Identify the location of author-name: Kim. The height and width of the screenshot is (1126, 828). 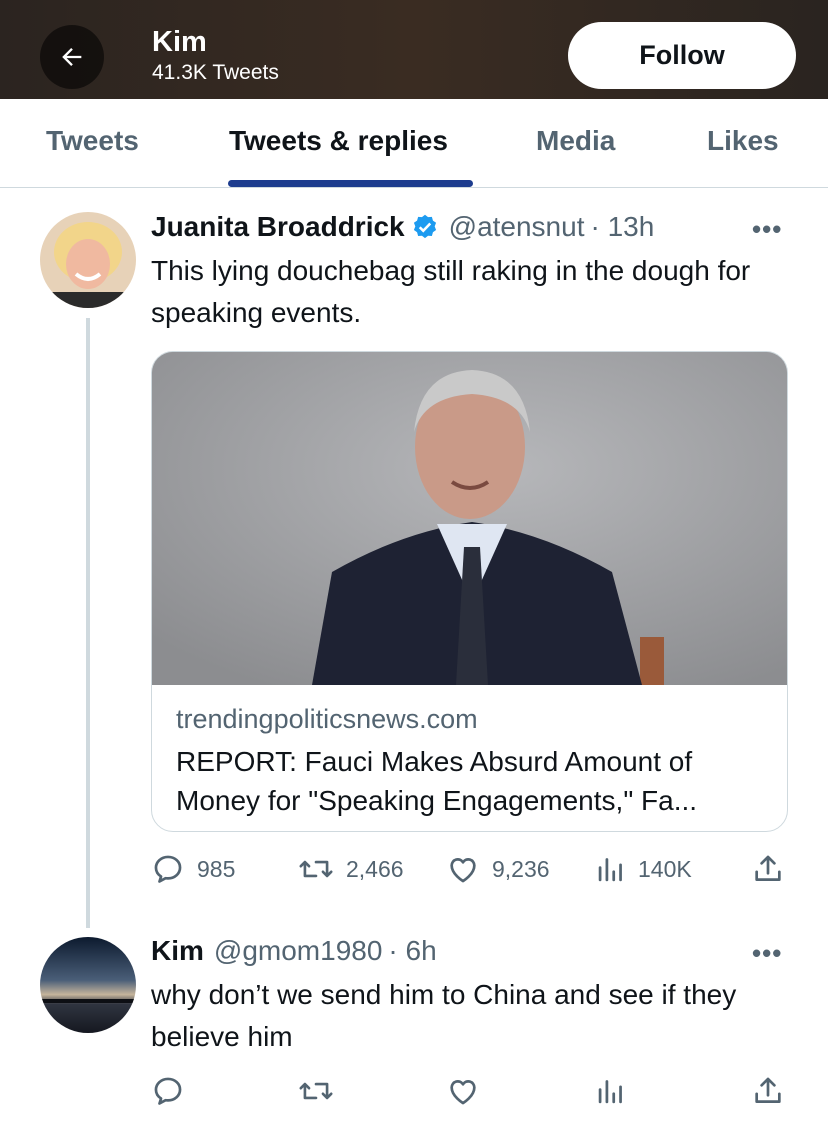
(177, 951).